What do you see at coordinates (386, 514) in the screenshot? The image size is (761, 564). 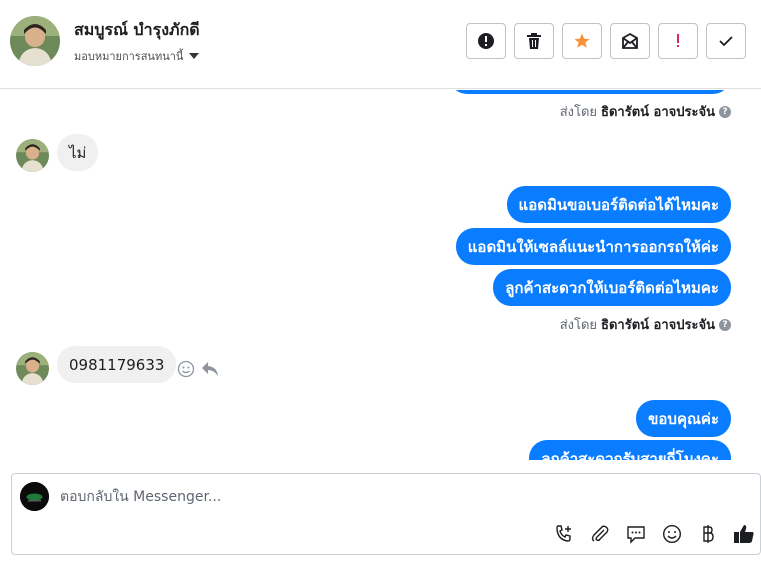 I see `reply-composer` at bounding box center [386, 514].